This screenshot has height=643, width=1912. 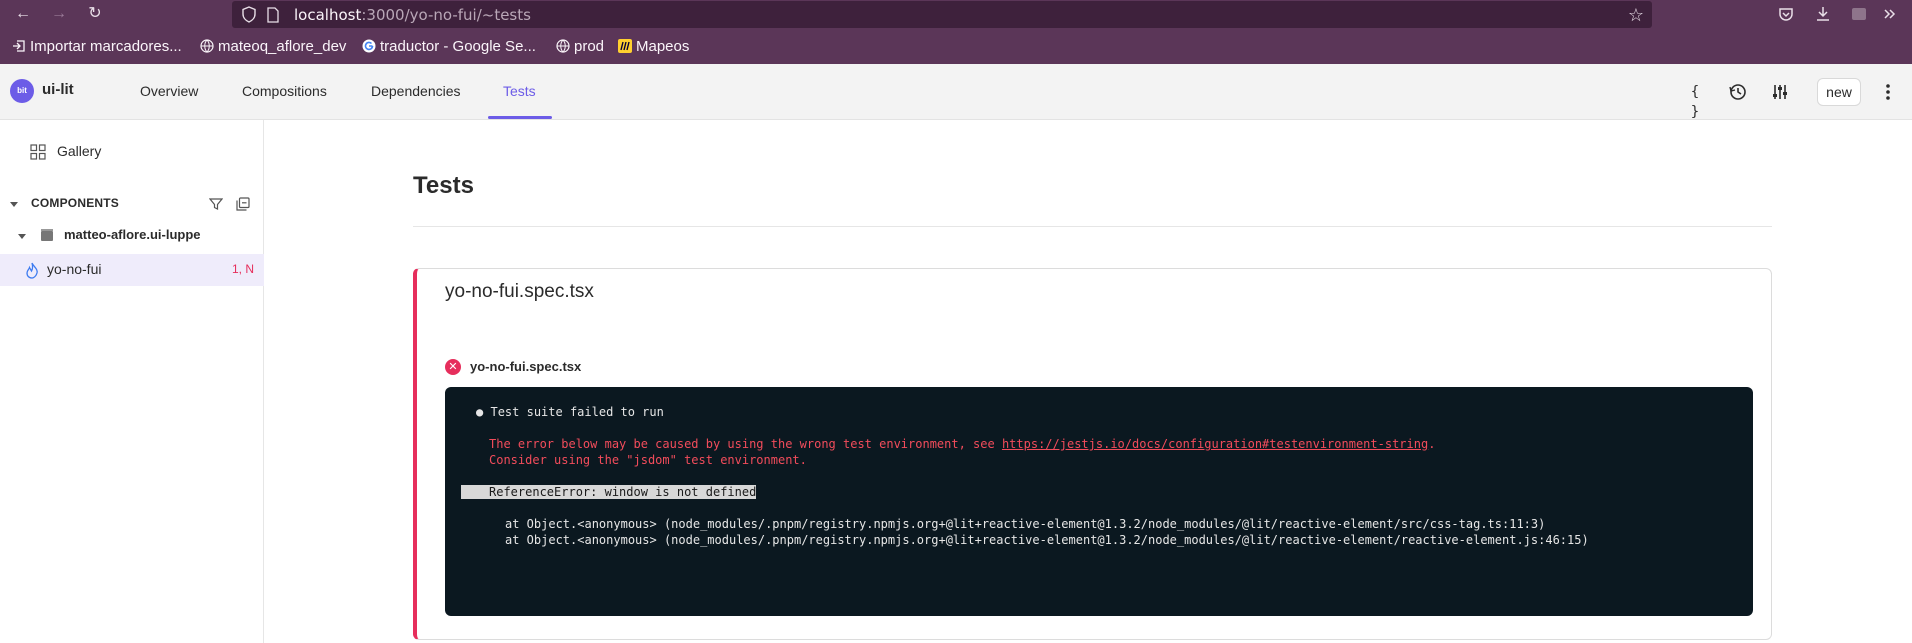 What do you see at coordinates (1888, 92) in the screenshot?
I see `more-vertical-icon` at bounding box center [1888, 92].